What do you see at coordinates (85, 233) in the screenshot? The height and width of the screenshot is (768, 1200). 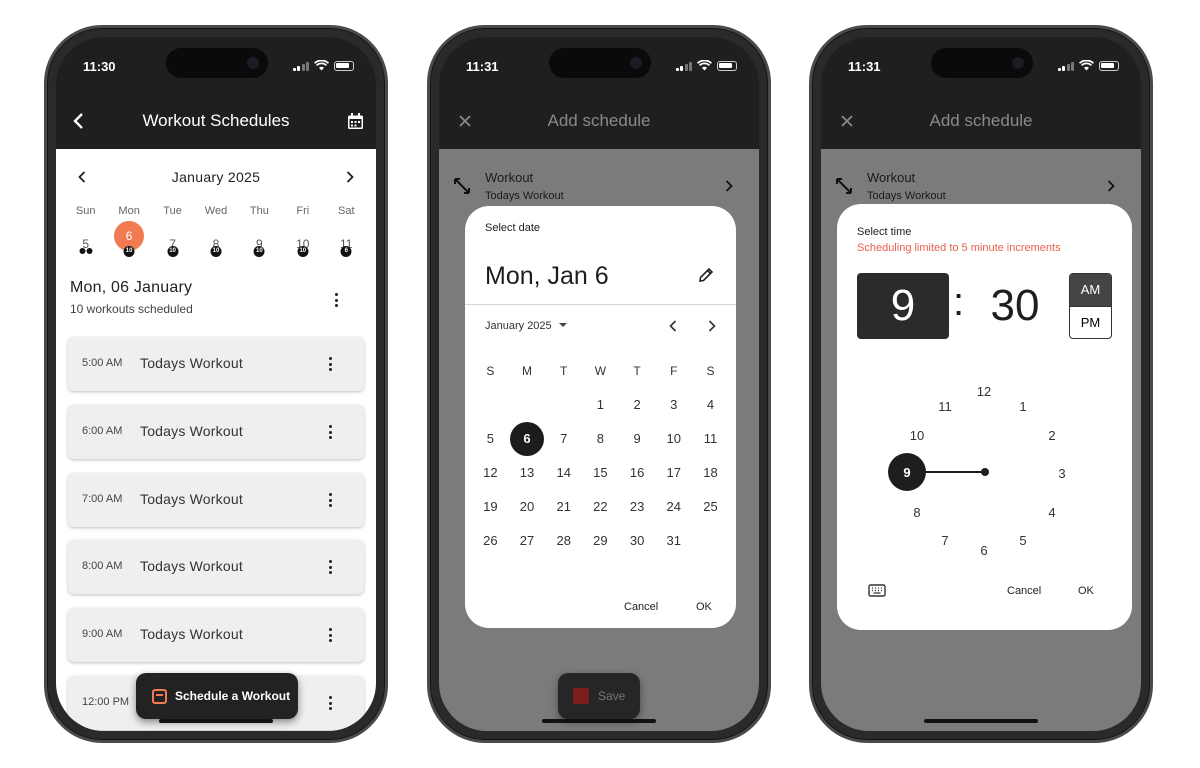 I see `week-day: Sun 5` at bounding box center [85, 233].